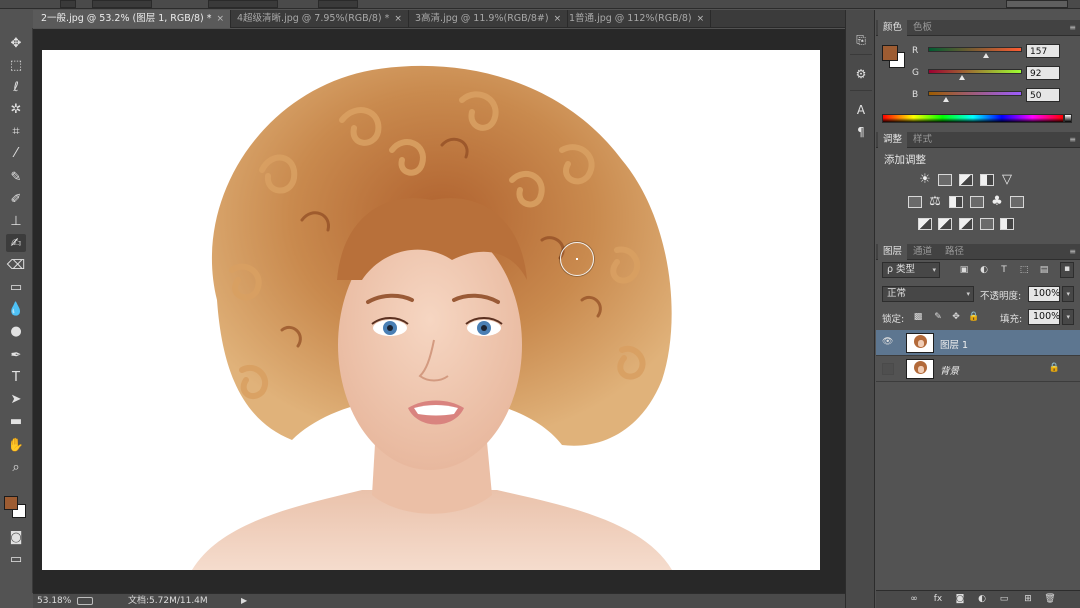 The height and width of the screenshot is (608, 1080). I want to click on magic-wand-tool: ✲, so click(16, 109).